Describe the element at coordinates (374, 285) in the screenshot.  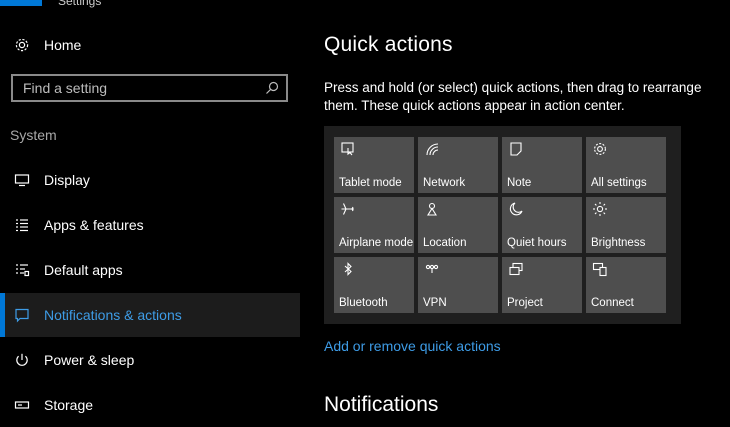
I see `tile-bluetooth: Bluetooth` at that location.